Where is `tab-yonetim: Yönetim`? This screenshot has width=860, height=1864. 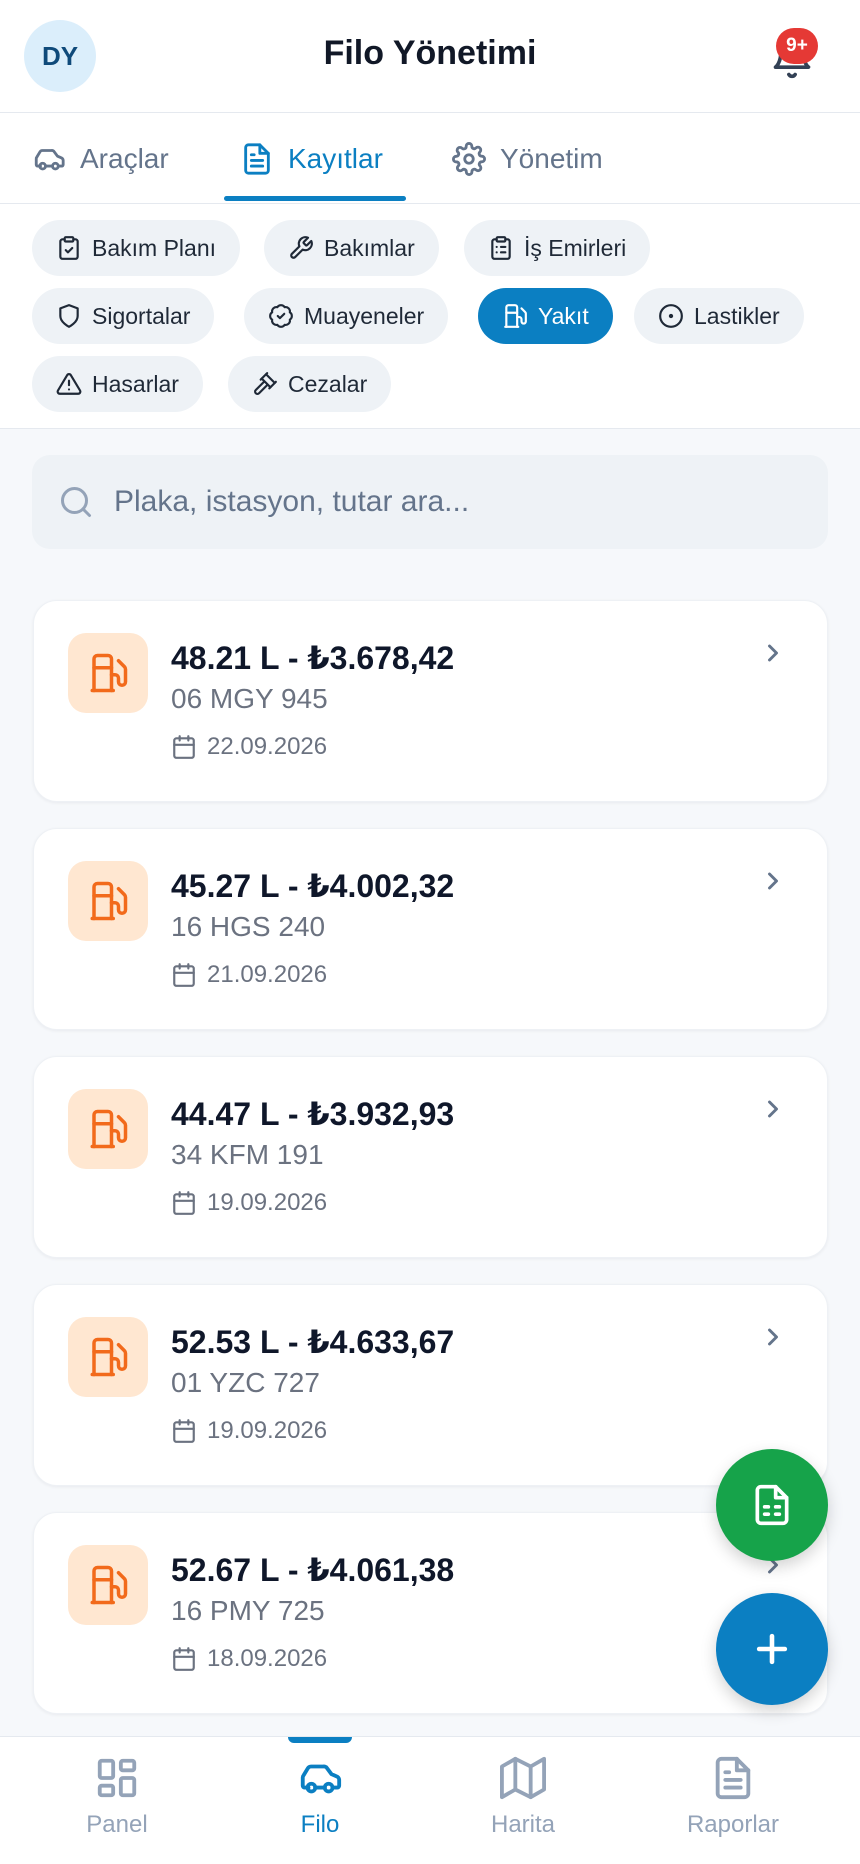
tab-yonetim: Yönetim is located at coordinates (527, 158).